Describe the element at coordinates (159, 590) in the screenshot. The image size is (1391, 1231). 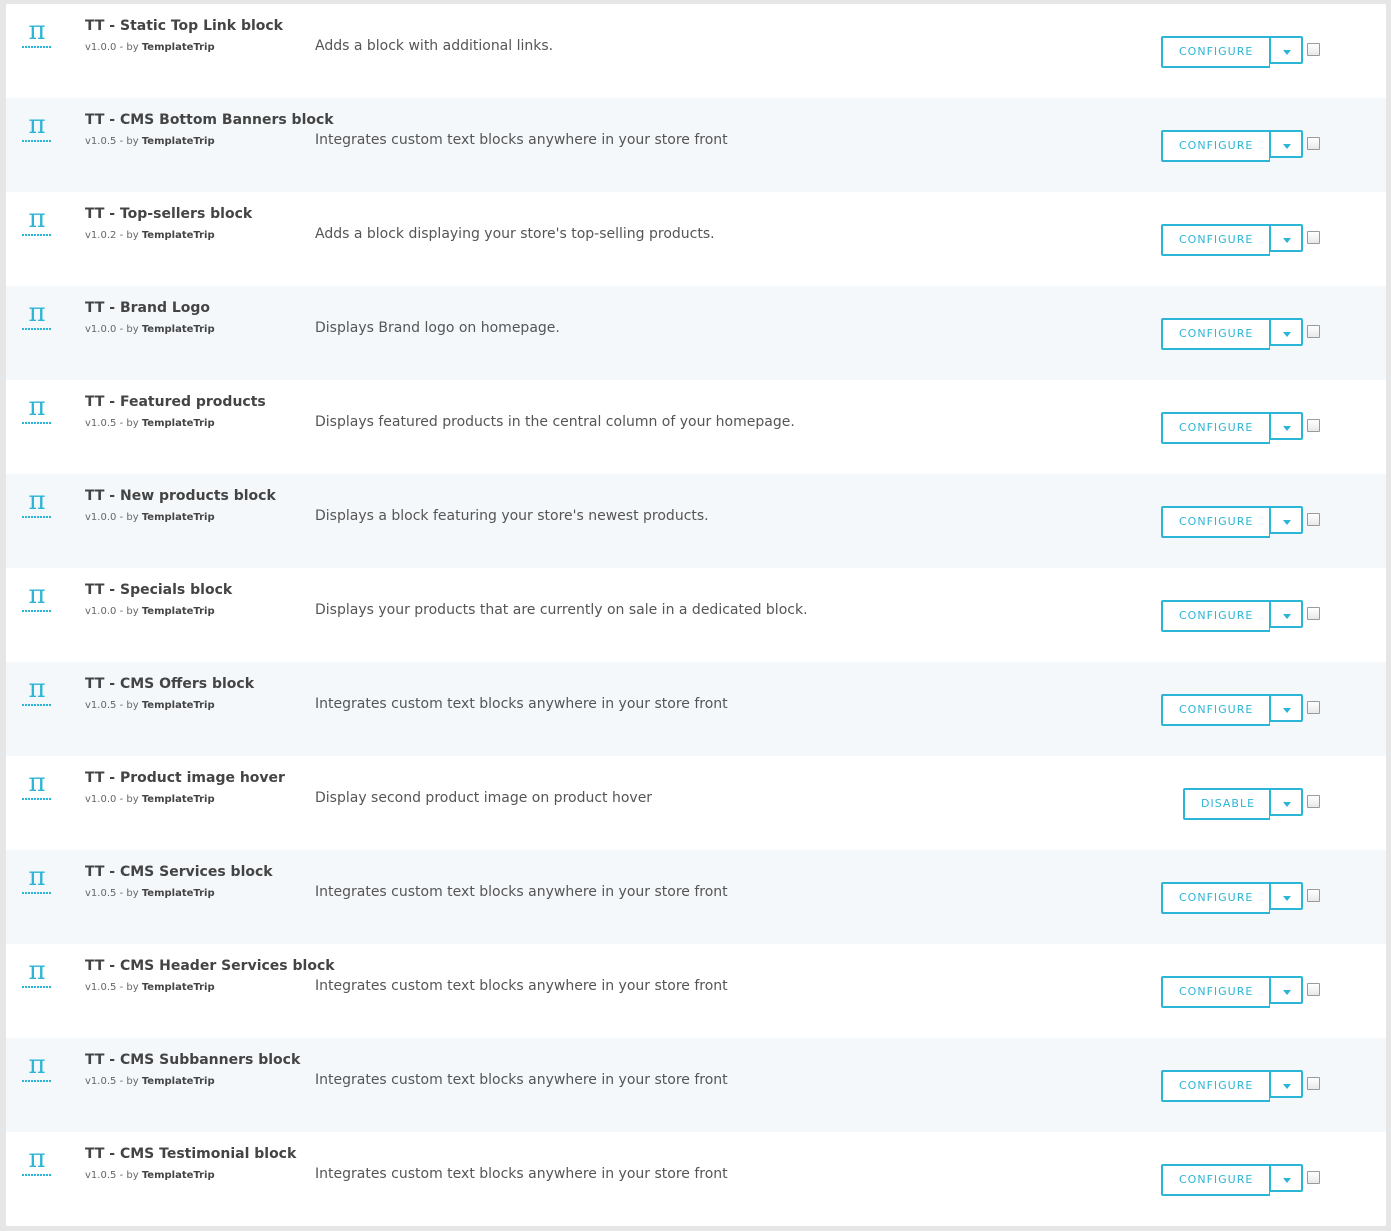
I see `module-title: TT - Specials block` at that location.